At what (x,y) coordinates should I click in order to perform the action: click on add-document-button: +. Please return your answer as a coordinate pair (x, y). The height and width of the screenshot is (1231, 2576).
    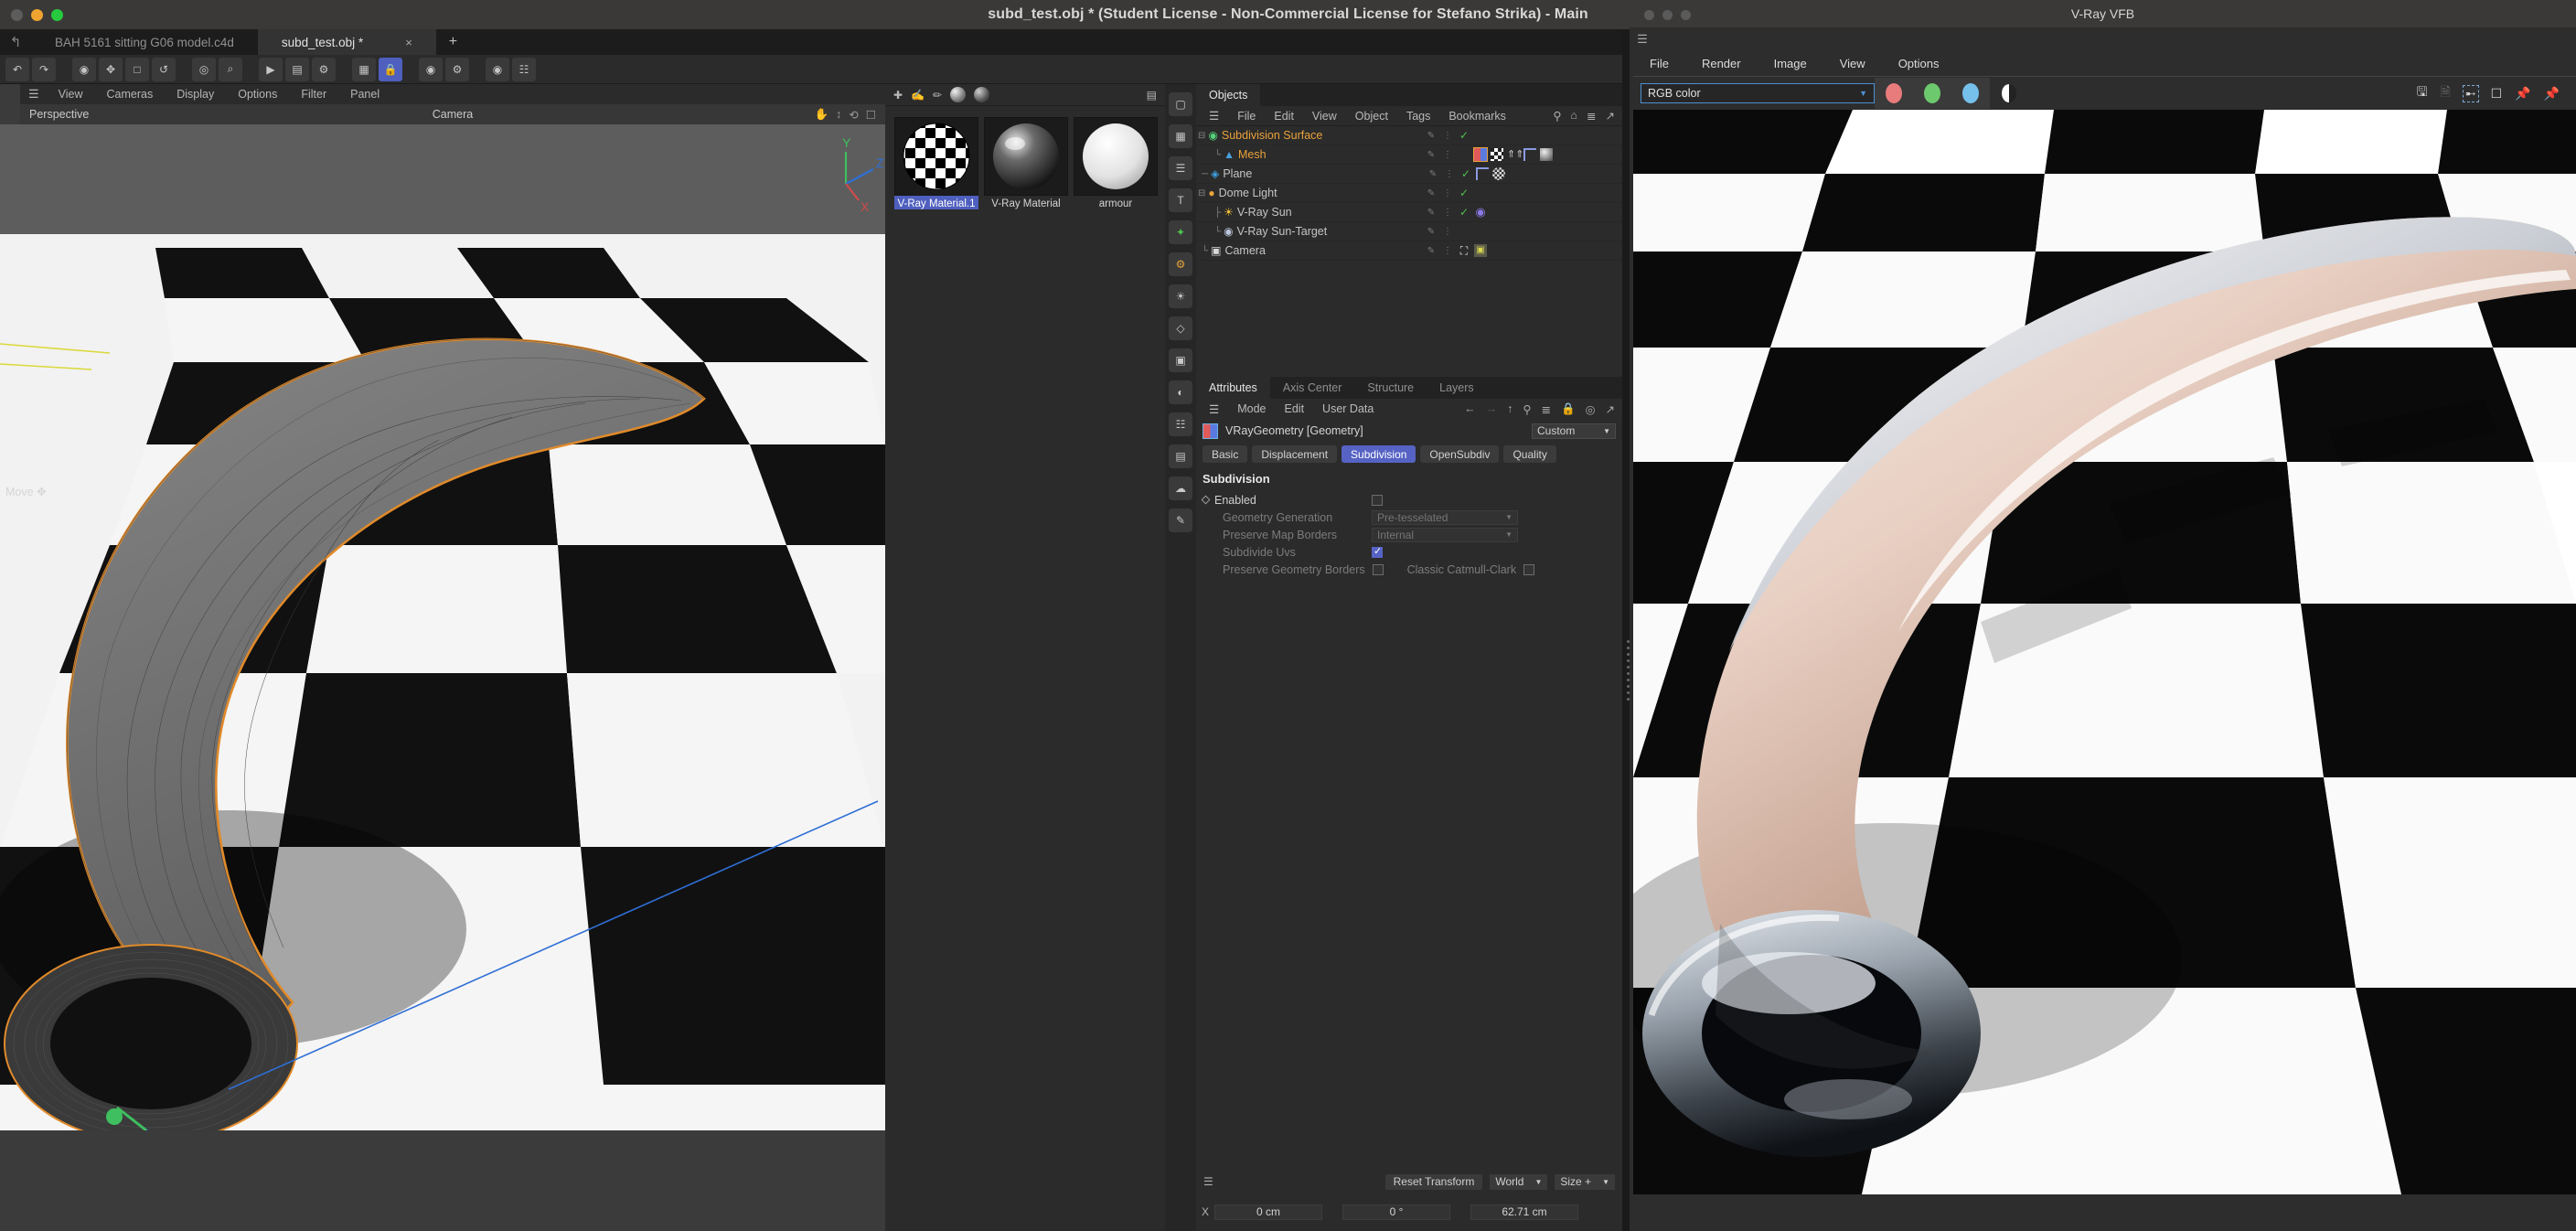
    Looking at the image, I should click on (453, 42).